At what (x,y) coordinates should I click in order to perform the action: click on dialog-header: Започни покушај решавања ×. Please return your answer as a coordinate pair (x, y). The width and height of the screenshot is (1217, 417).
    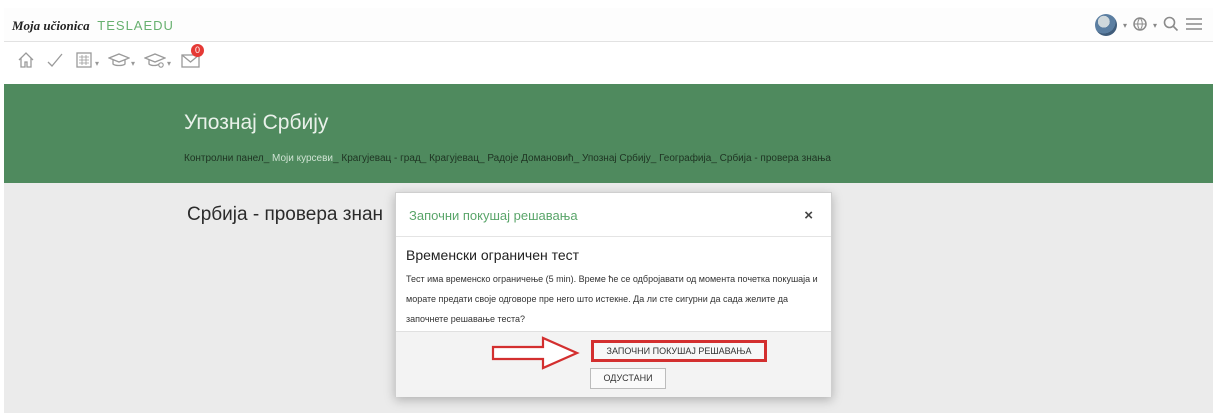
    Looking at the image, I should click on (613, 215).